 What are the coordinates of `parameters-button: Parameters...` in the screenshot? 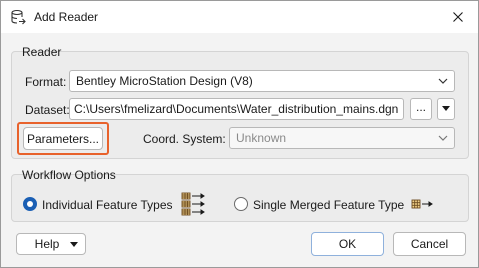 It's located at (63, 138).